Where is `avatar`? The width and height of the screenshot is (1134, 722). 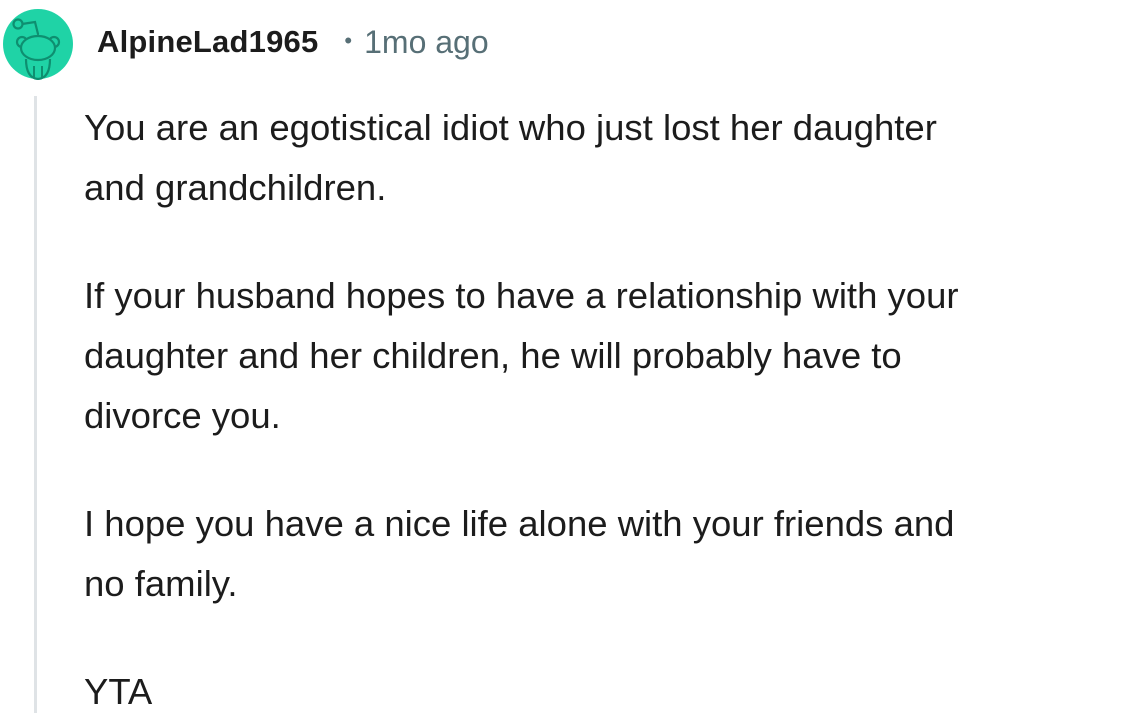
avatar is located at coordinates (38, 44).